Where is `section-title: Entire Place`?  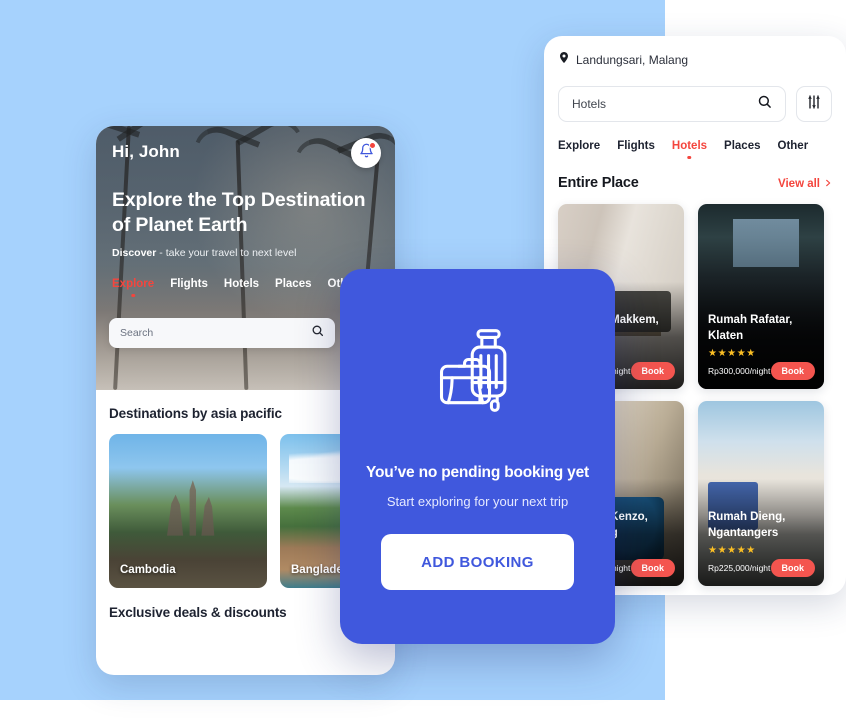
section-title: Entire Place is located at coordinates (598, 183).